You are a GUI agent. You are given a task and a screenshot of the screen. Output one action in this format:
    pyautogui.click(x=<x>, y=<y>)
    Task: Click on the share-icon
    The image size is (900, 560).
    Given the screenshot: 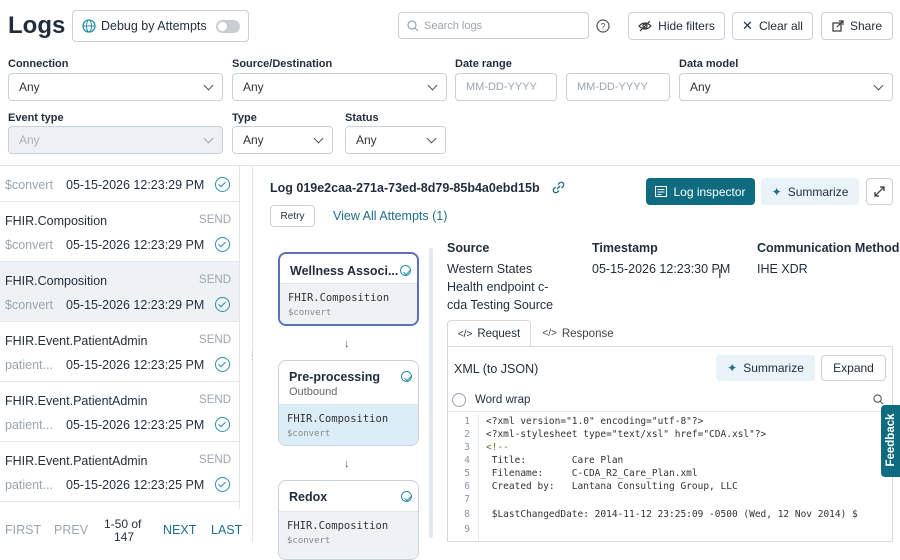 What is the action you would take?
    pyautogui.click(x=838, y=26)
    